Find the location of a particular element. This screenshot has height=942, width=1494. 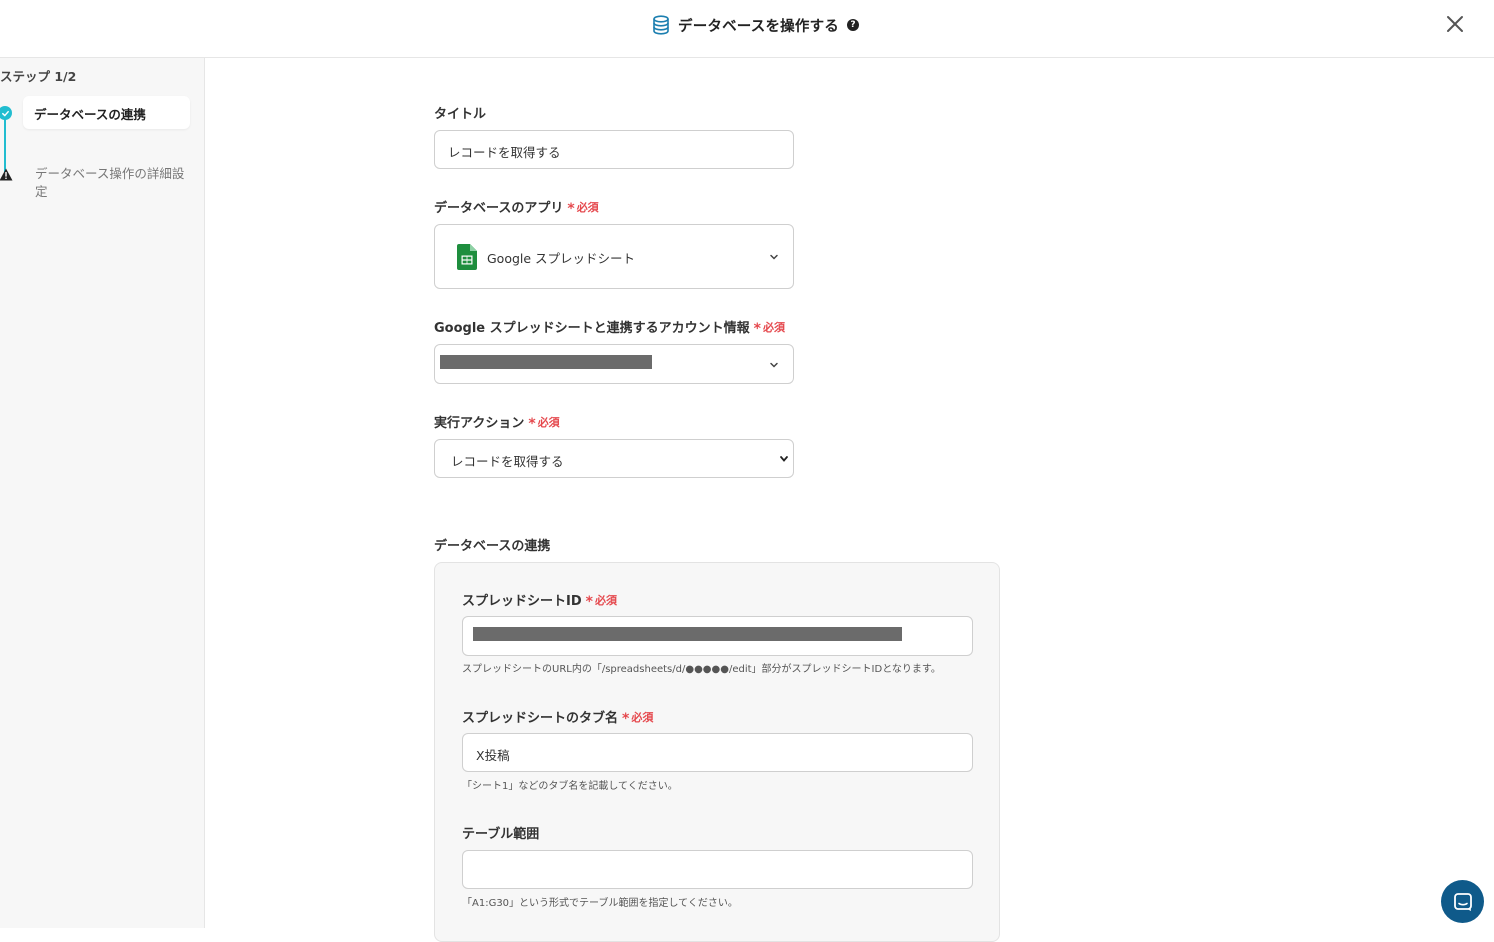

app-label-text: データベースのアプリ is located at coordinates (499, 208).